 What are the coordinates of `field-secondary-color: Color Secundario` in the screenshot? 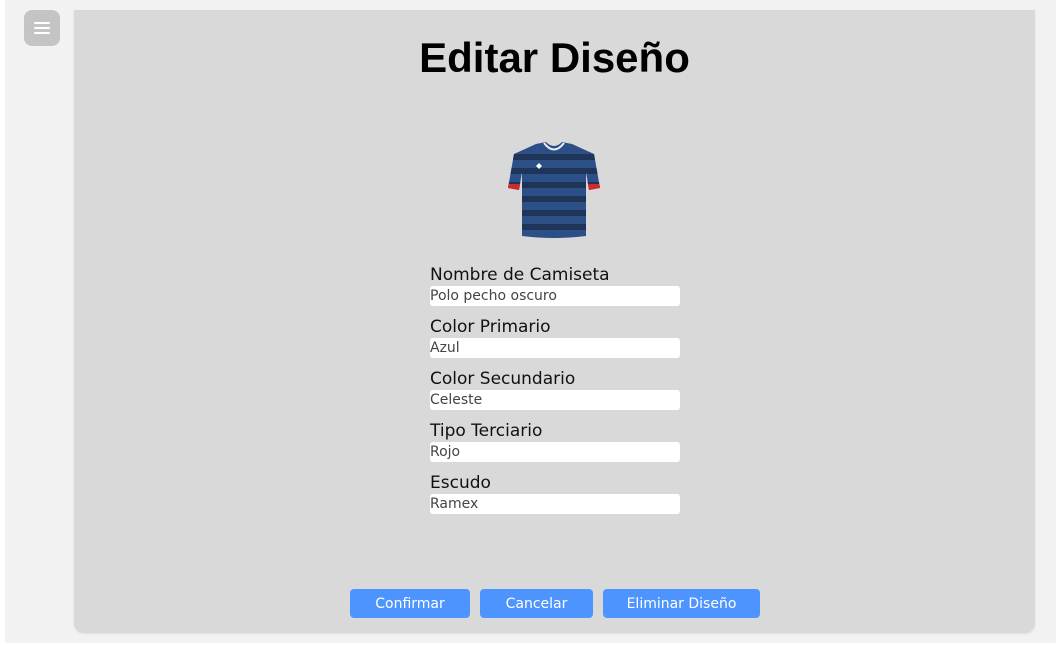 It's located at (555, 394).